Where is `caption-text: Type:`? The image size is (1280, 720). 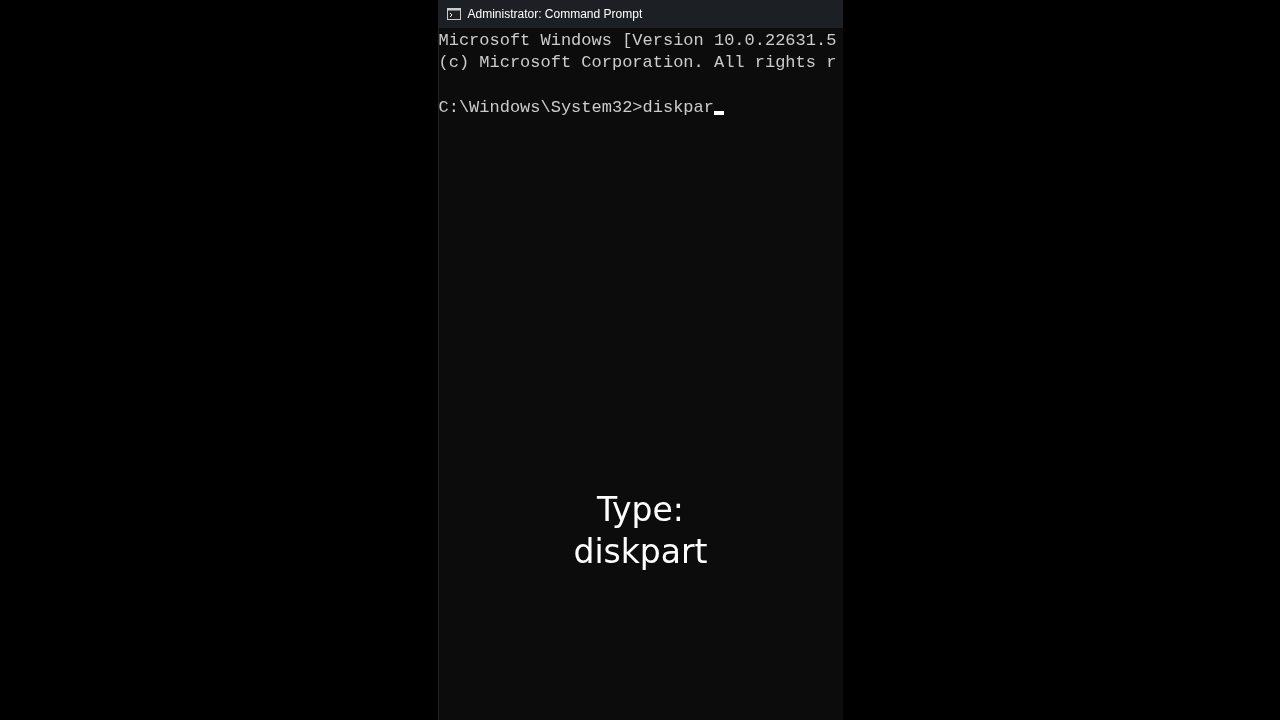 caption-text: Type: is located at coordinates (640, 510).